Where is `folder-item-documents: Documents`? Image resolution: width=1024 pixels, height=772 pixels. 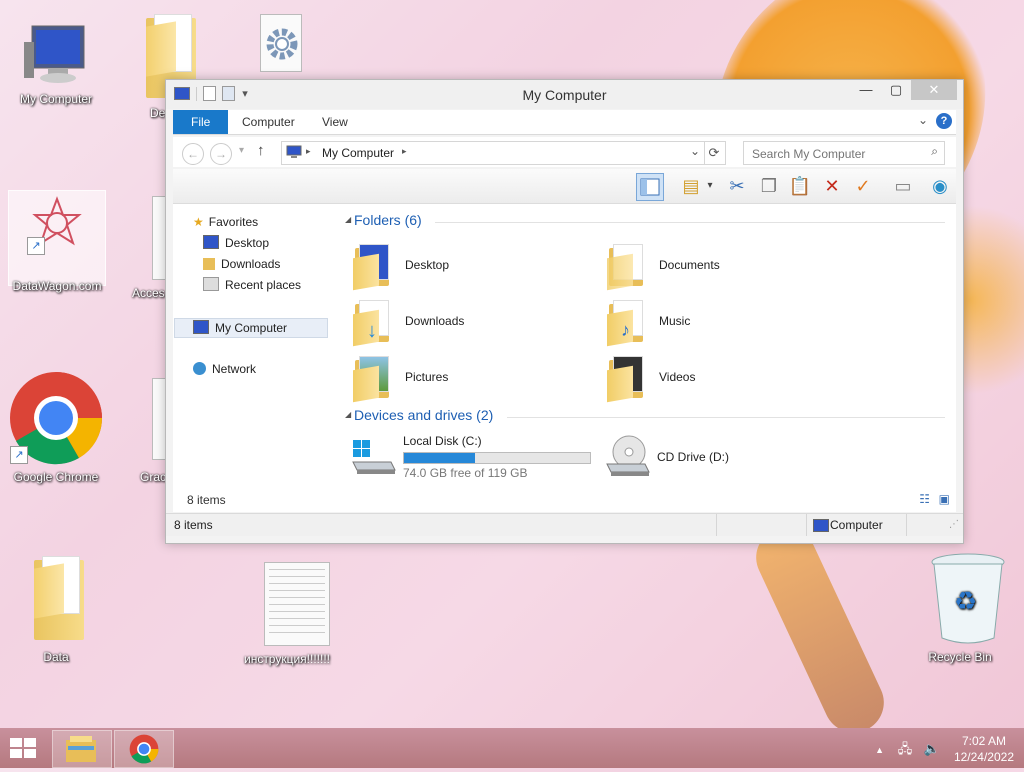 folder-item-documents: Documents is located at coordinates (717, 265).